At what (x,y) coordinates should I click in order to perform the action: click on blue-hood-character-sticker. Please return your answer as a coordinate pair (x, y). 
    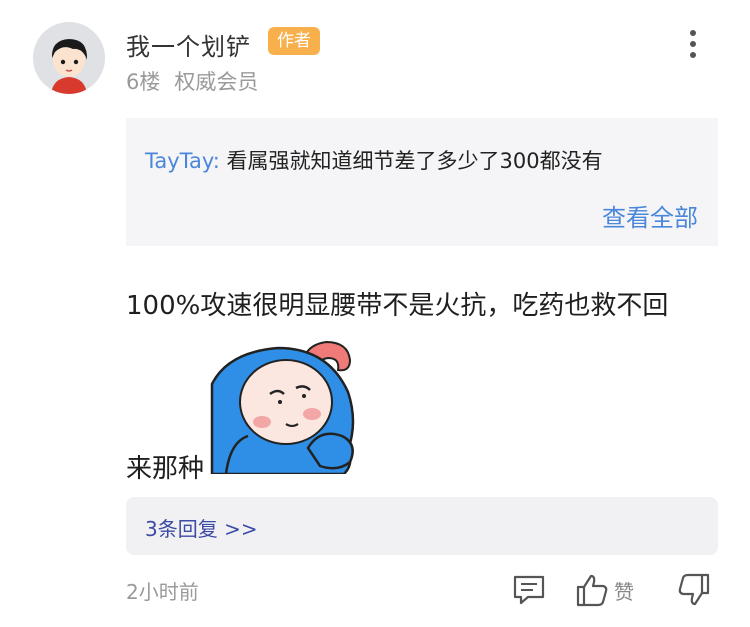
    Looking at the image, I should click on (283, 404).